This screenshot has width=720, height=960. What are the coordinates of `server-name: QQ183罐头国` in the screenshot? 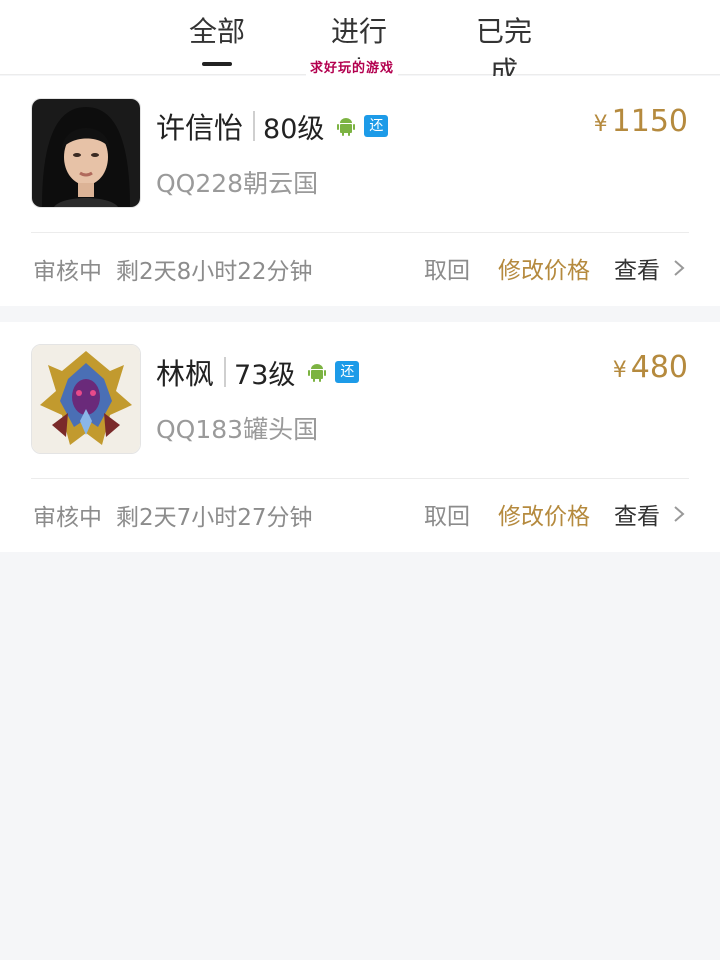 It's located at (237, 429).